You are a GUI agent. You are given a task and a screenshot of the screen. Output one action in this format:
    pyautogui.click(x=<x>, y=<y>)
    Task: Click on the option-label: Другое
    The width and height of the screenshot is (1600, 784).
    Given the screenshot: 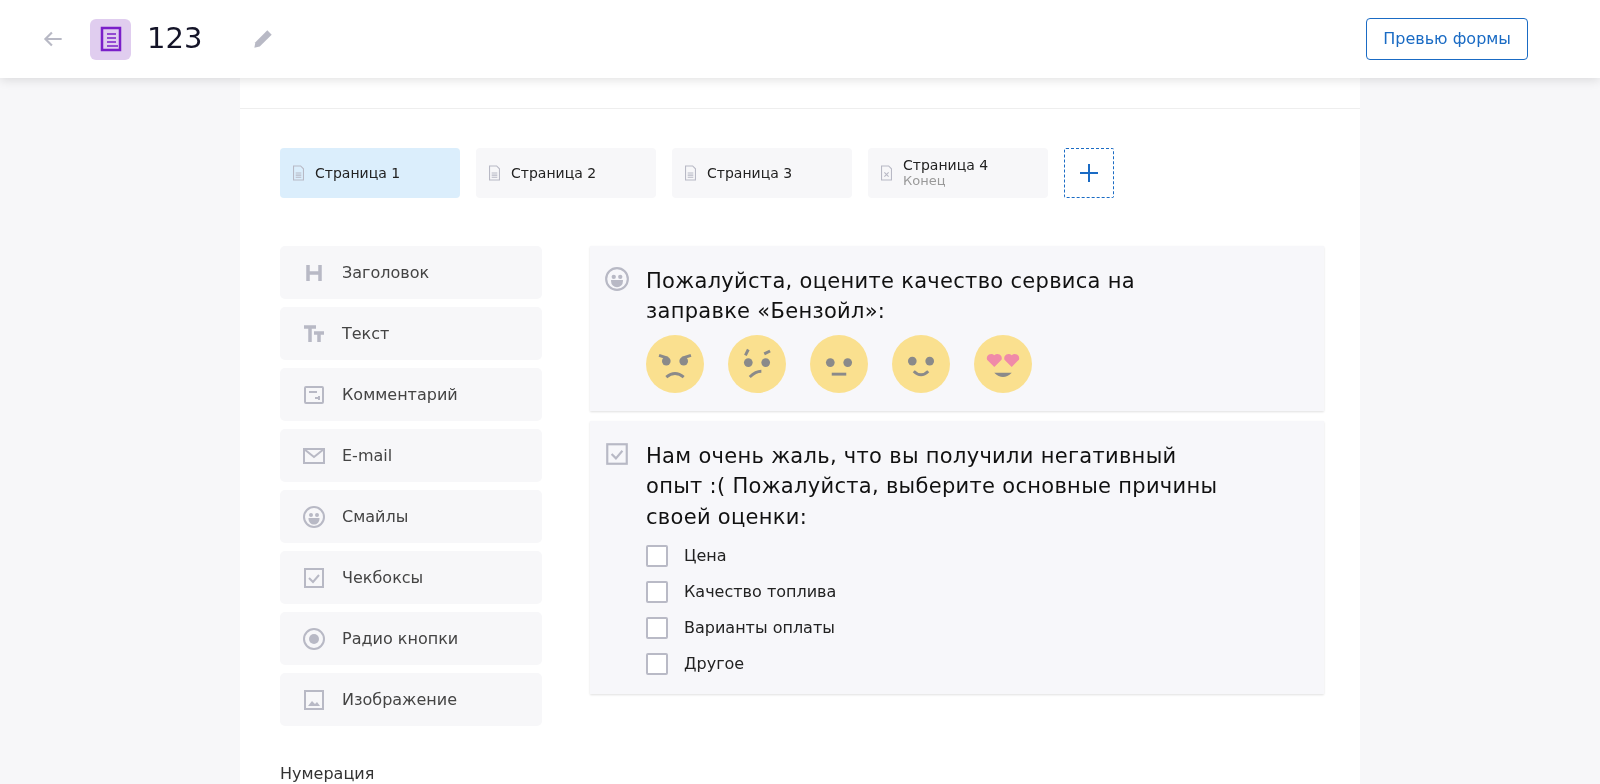 What is the action you would take?
    pyautogui.click(x=714, y=664)
    